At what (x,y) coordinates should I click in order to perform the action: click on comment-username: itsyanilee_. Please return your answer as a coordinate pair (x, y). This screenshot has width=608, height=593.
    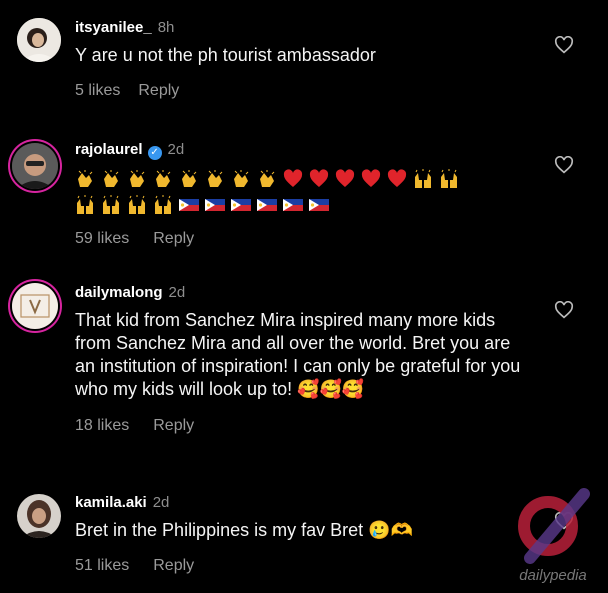
    Looking at the image, I should click on (113, 27).